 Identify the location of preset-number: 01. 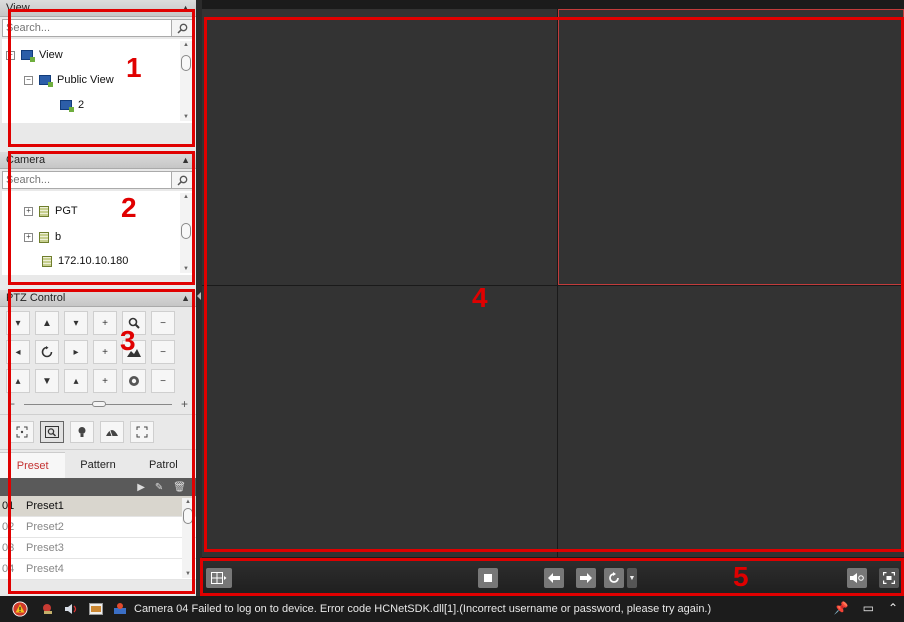
(8, 506).